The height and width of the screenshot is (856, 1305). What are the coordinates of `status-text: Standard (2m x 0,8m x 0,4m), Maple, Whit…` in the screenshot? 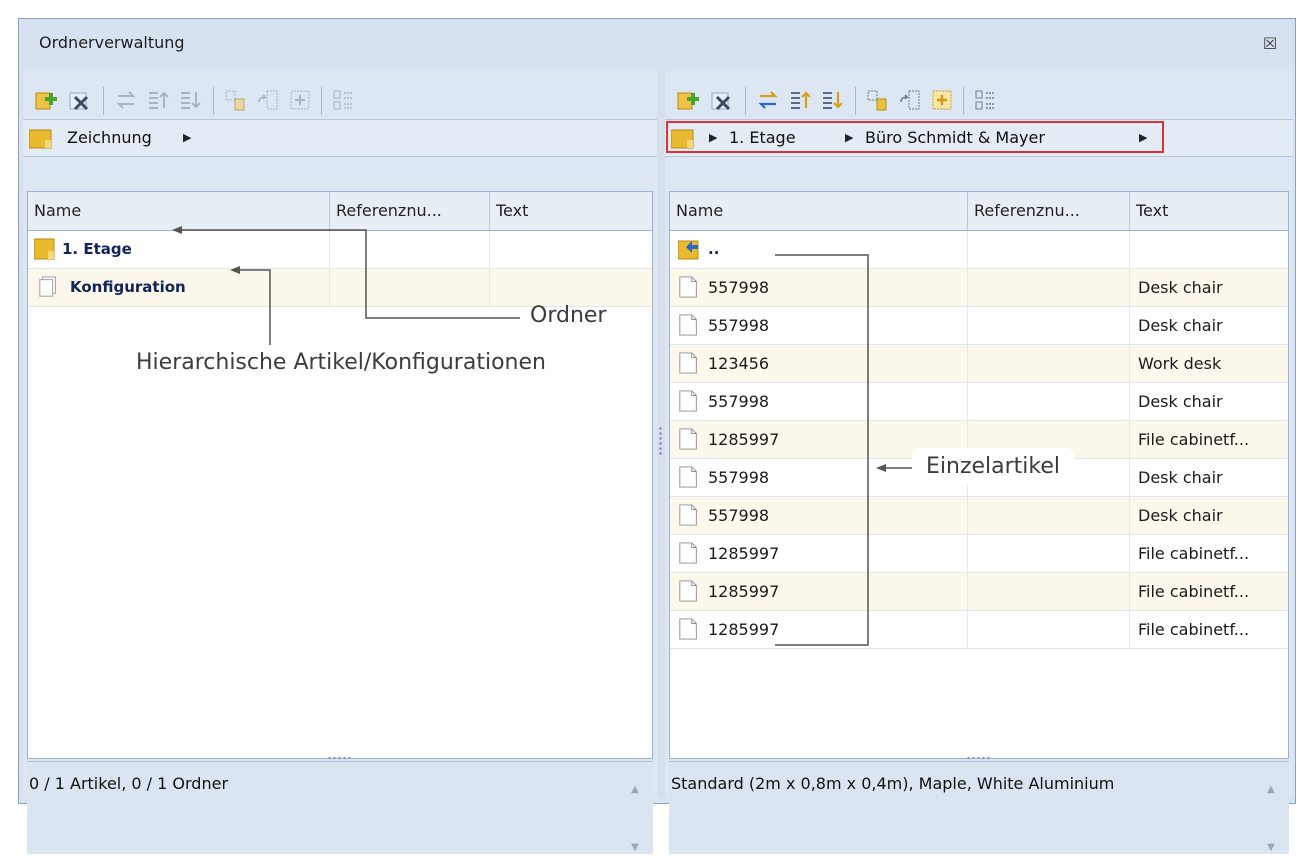 It's located at (893, 783).